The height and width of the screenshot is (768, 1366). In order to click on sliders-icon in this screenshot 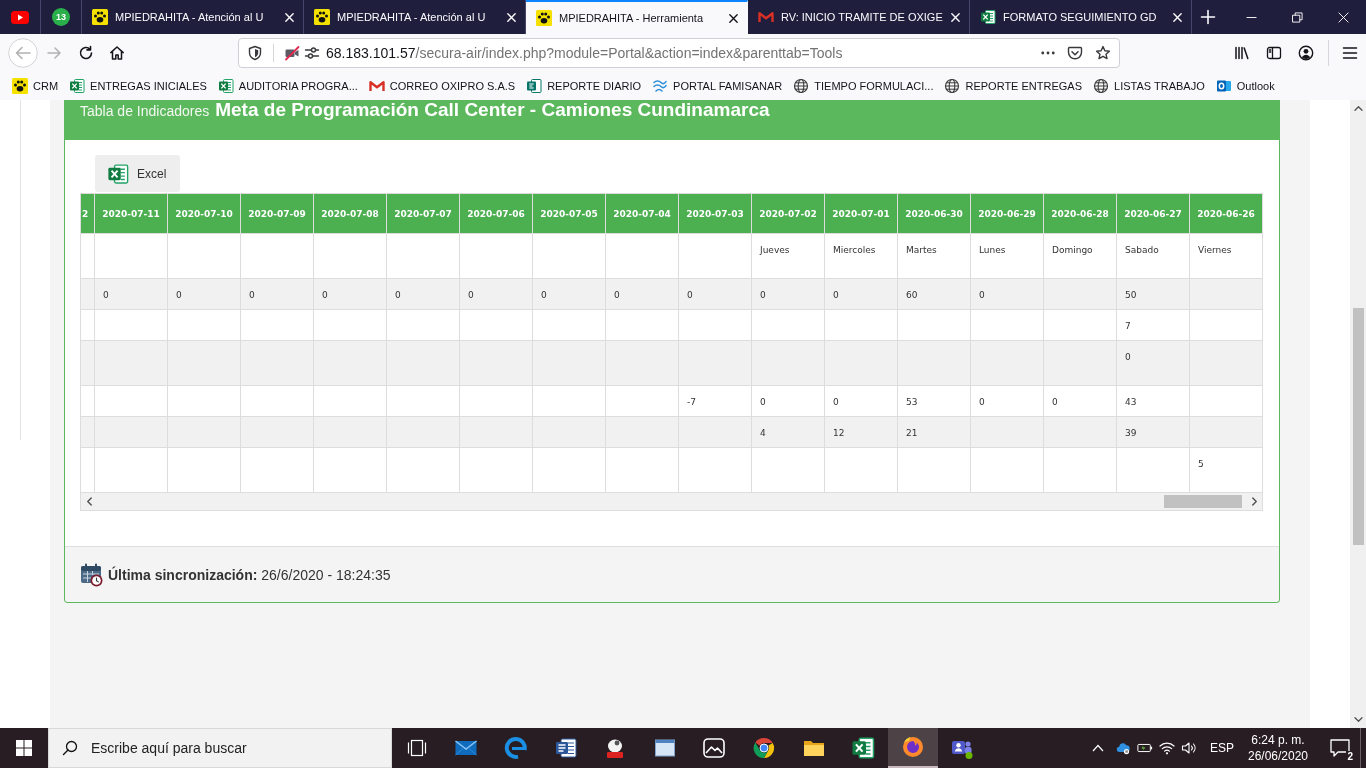, I will do `click(312, 53)`.